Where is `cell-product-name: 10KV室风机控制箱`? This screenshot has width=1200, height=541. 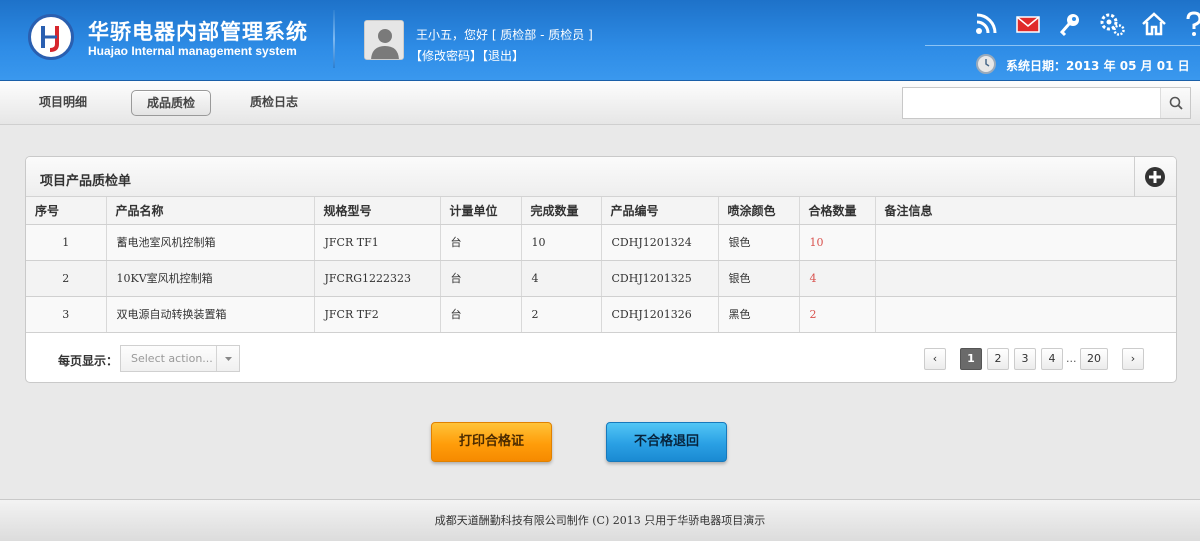
cell-product-name: 10KV室风机控制箱 is located at coordinates (210, 278).